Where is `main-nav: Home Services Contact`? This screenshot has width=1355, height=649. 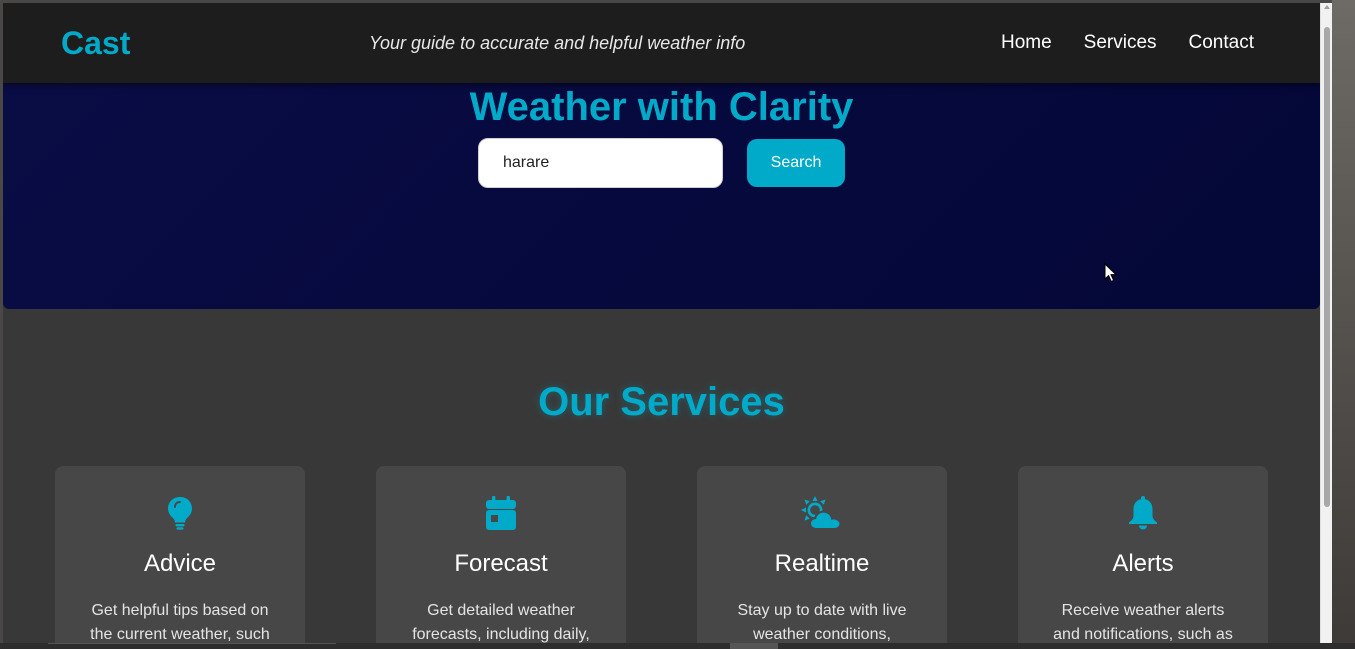 main-nav: Home Services Contact is located at coordinates (1127, 43).